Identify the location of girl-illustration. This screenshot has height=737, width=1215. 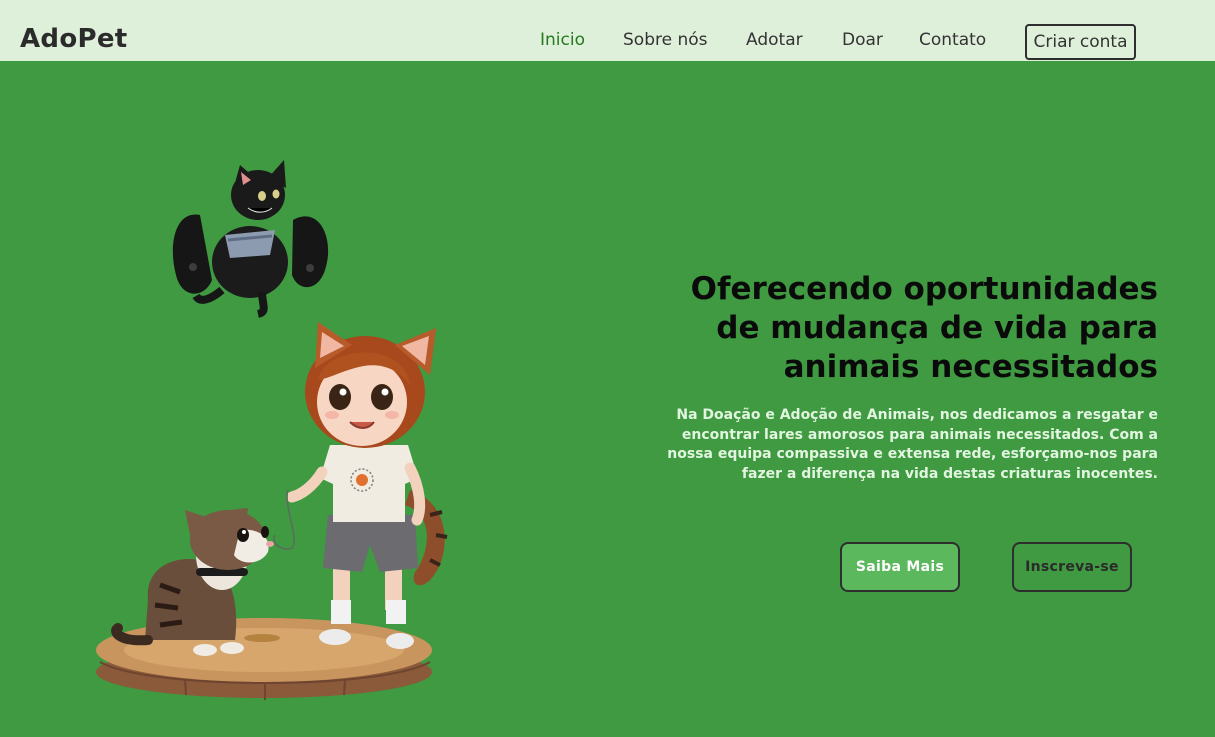
(360, 485).